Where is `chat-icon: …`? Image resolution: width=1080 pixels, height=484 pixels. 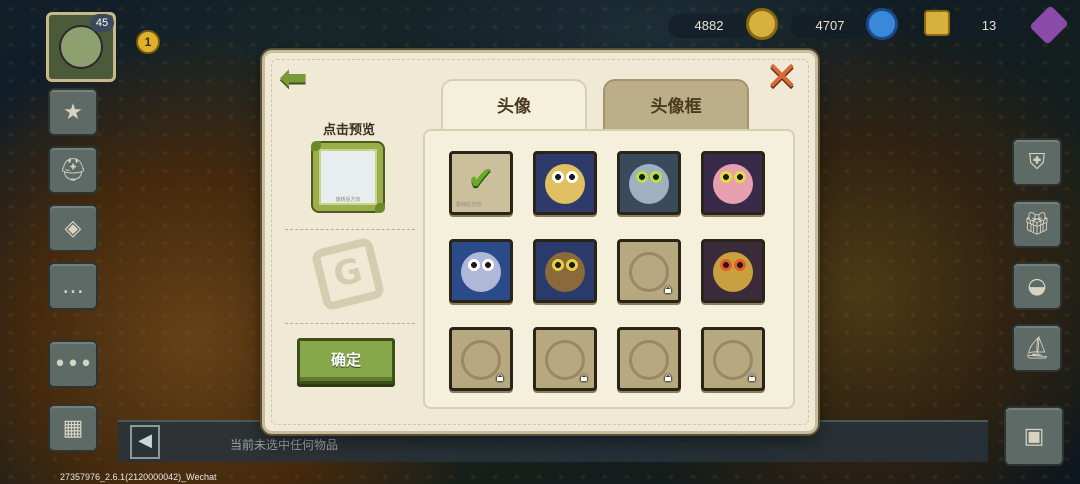
chat-icon: … is located at coordinates (73, 286).